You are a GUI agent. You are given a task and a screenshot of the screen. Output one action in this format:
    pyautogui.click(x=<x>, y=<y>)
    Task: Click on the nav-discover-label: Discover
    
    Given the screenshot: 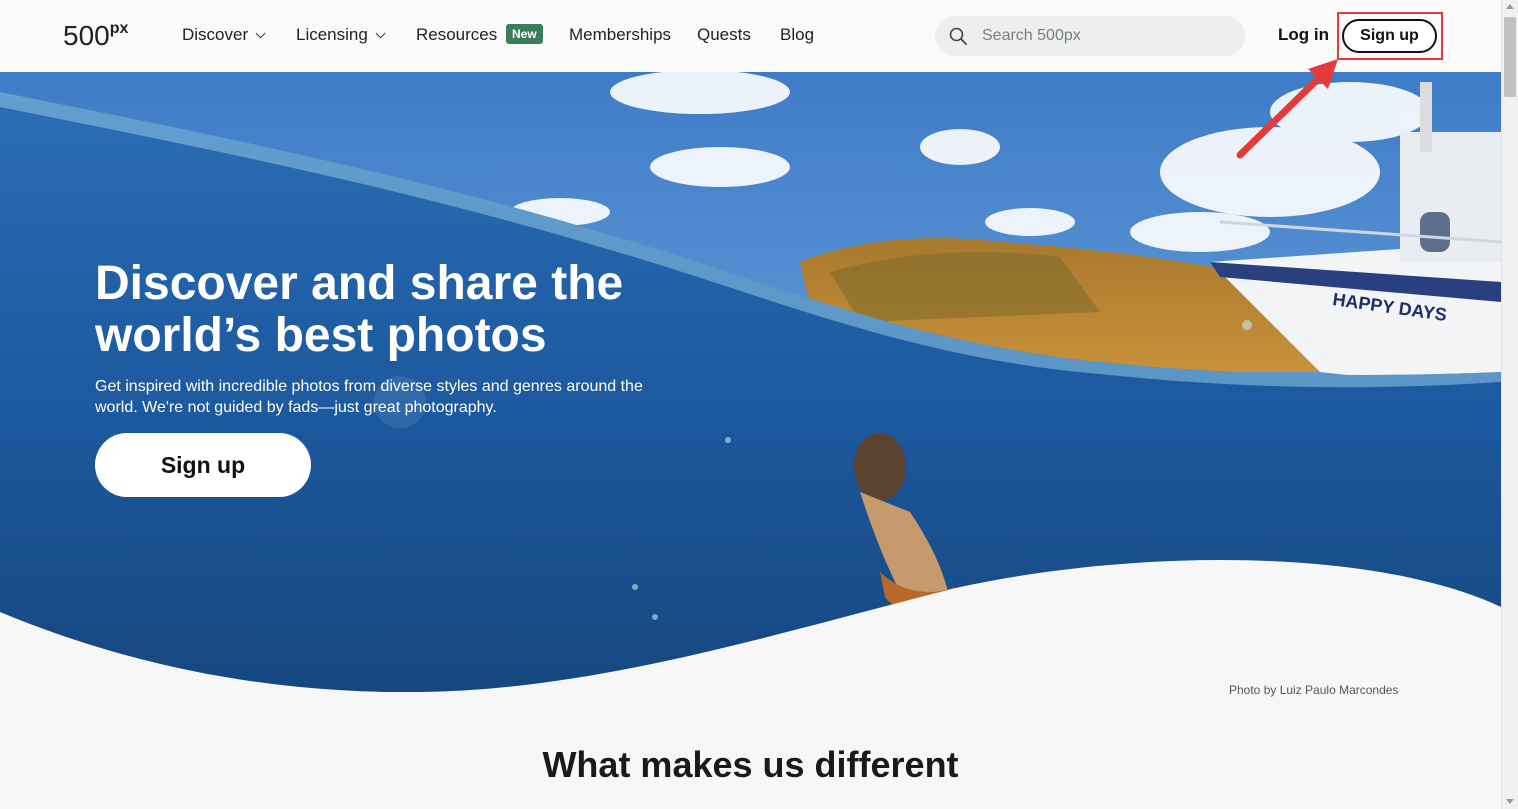 What is the action you would take?
    pyautogui.click(x=215, y=34)
    